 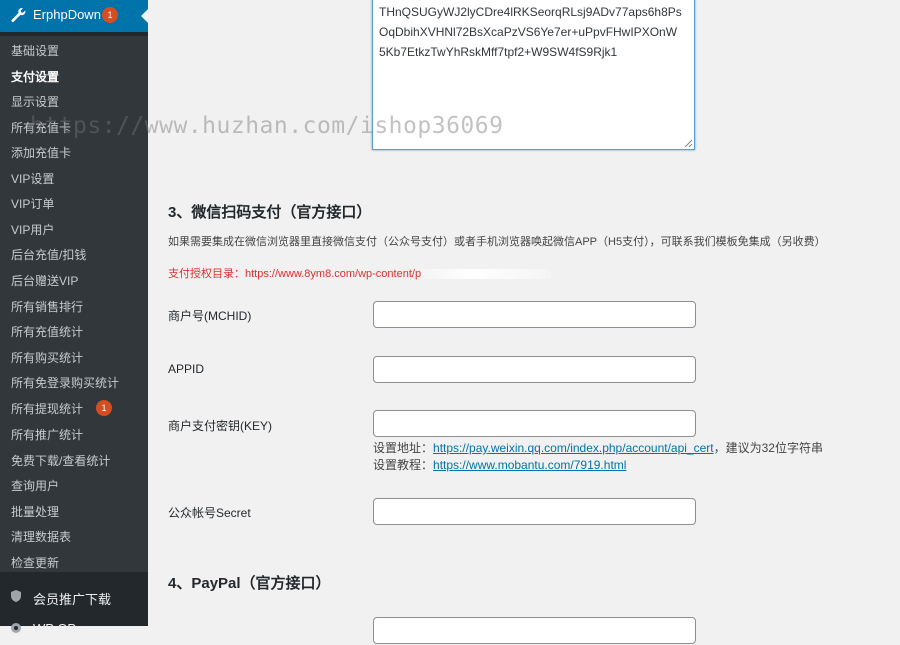 What do you see at coordinates (249, 583) in the screenshot?
I see `paypal-section-title: 4、PayPal（官方接口）` at bounding box center [249, 583].